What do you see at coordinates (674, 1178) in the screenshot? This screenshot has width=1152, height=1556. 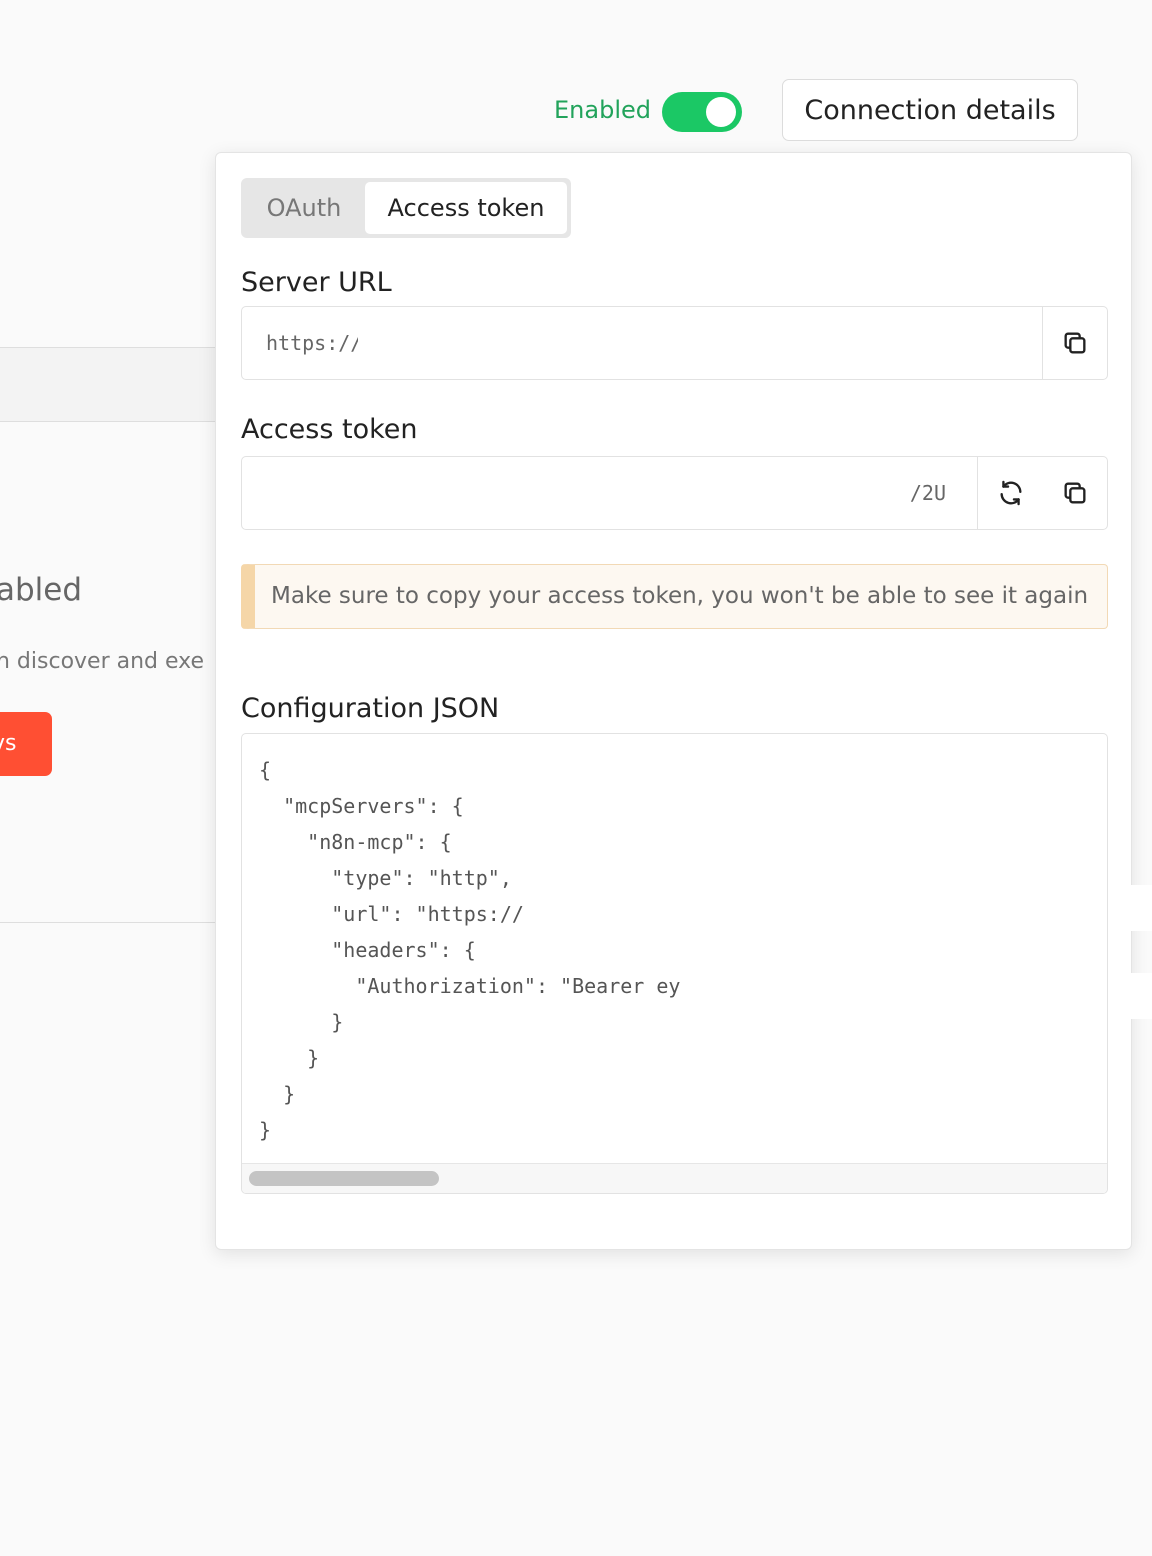 I see `horizontal-scrollbar` at bounding box center [674, 1178].